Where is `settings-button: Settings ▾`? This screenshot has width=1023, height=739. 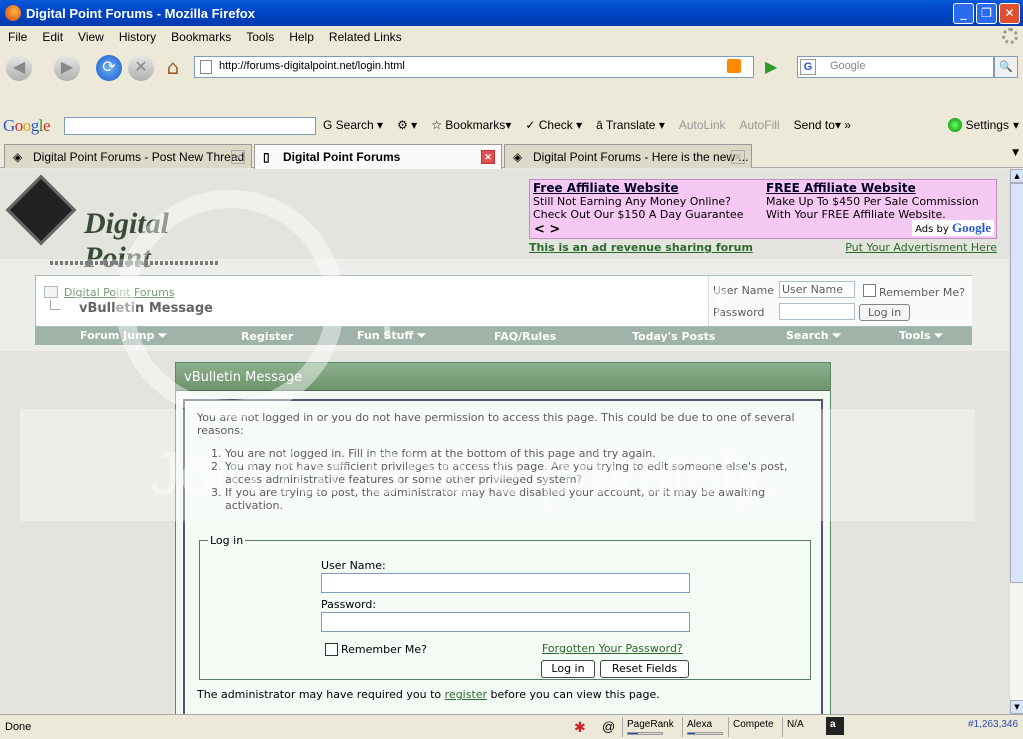 settings-button: Settings ▾ is located at coordinates (983, 125).